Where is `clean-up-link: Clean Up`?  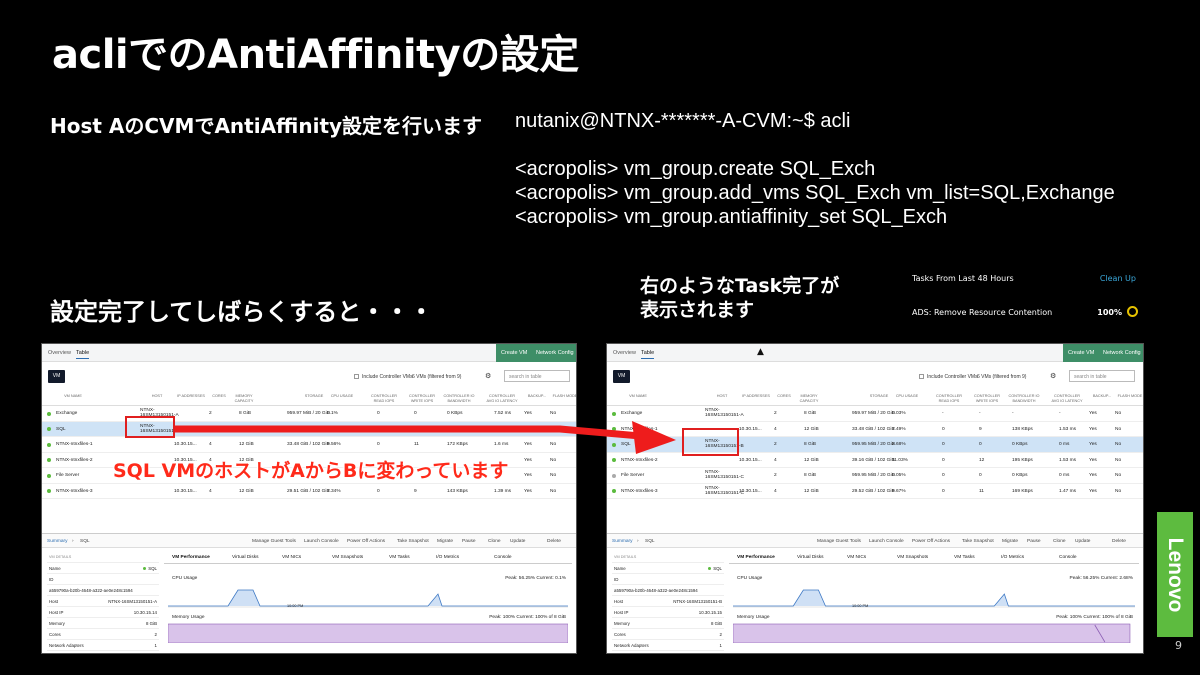 clean-up-link: Clean Up is located at coordinates (1118, 278).